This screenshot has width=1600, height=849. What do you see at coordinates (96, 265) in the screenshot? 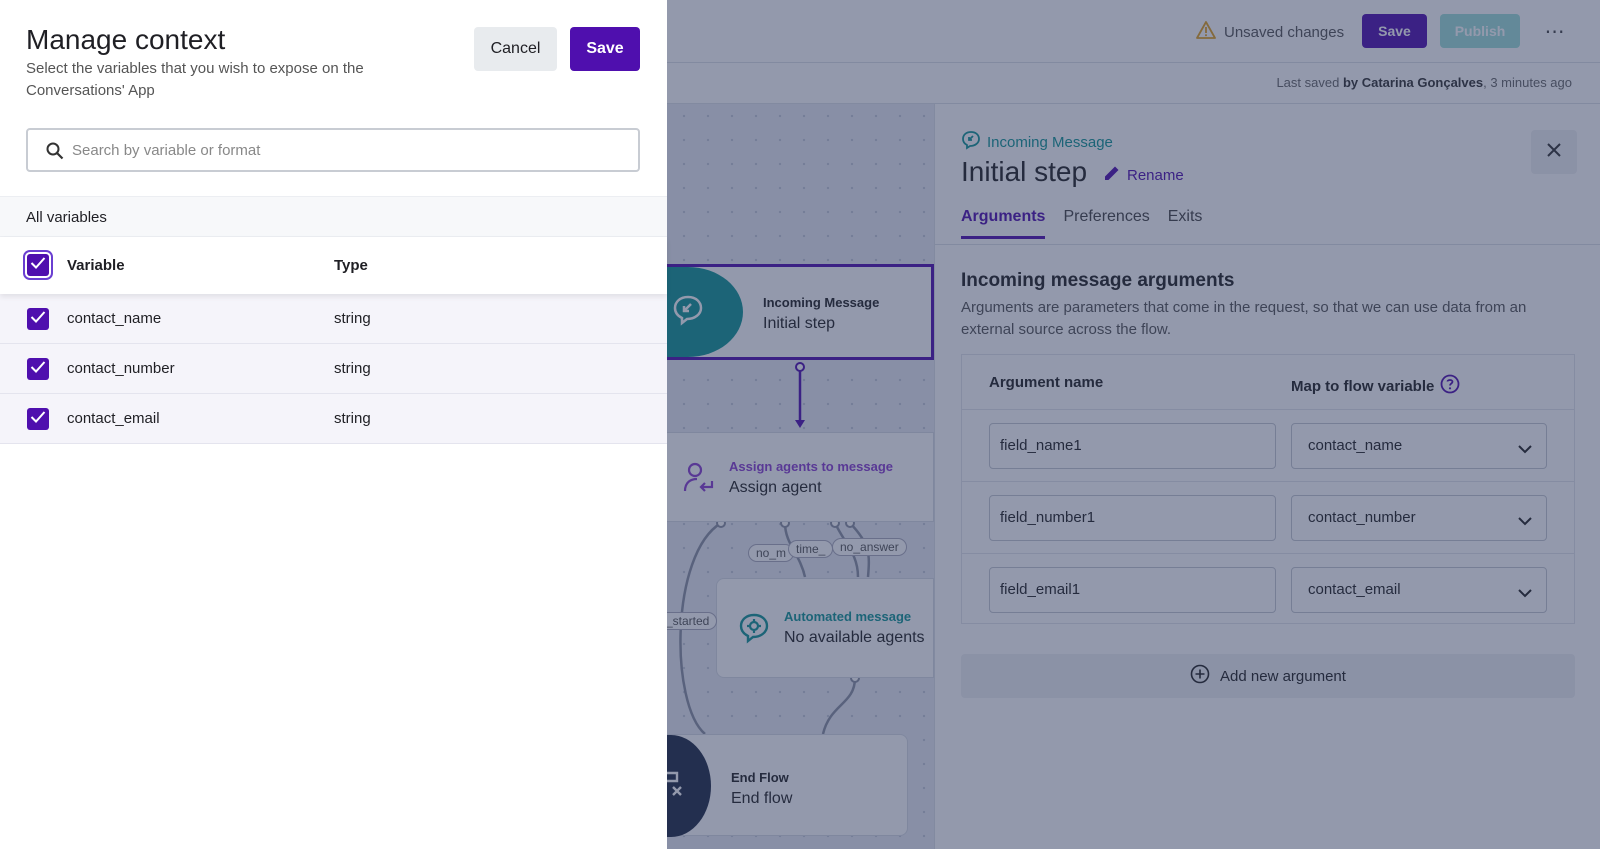
I see `header-variable: Variable` at bounding box center [96, 265].